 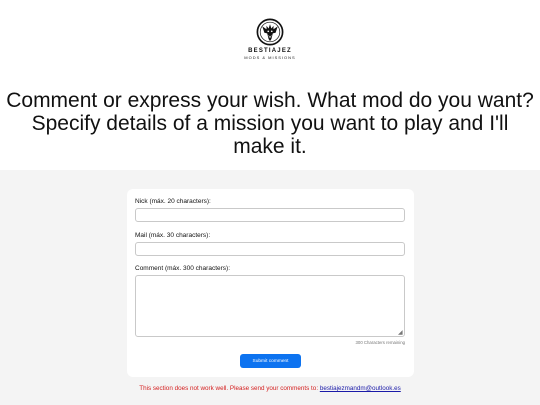 I want to click on characters-remaining: 300 Characters remaining, so click(x=380, y=342).